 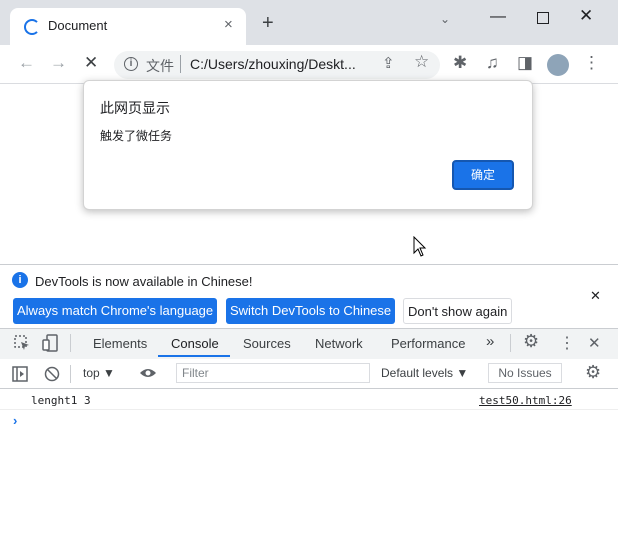 I want to click on url-scheme-label: 文件, so click(x=160, y=66).